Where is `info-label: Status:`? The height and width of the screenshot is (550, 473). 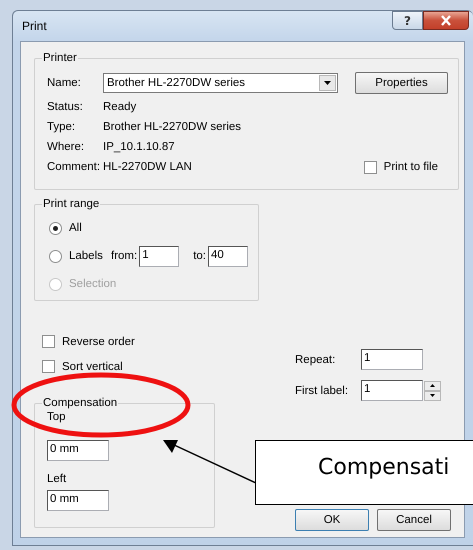
info-label: Status: is located at coordinates (65, 107).